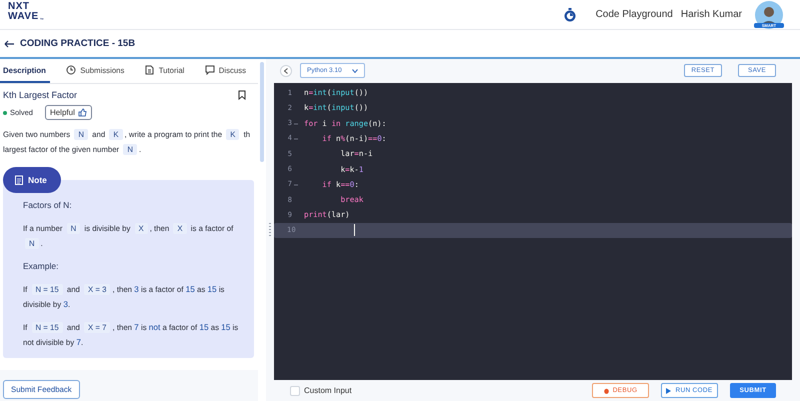  Describe the element at coordinates (32, 180) in the screenshot. I see `note-label: Note` at that location.